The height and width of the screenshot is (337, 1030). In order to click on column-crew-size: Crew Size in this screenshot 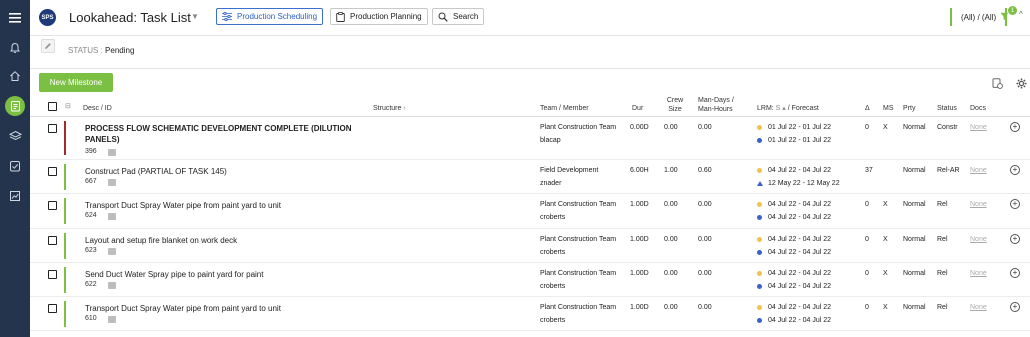, I will do `click(675, 105)`.